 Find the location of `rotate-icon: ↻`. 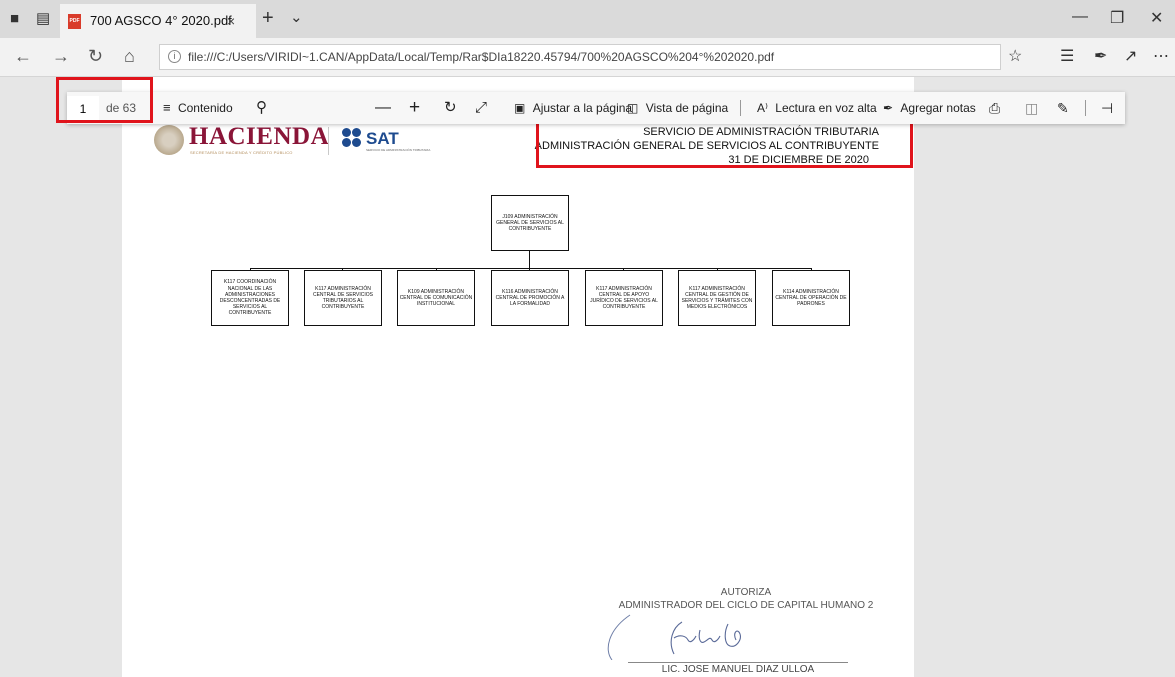

rotate-icon: ↻ is located at coordinates (450, 108).